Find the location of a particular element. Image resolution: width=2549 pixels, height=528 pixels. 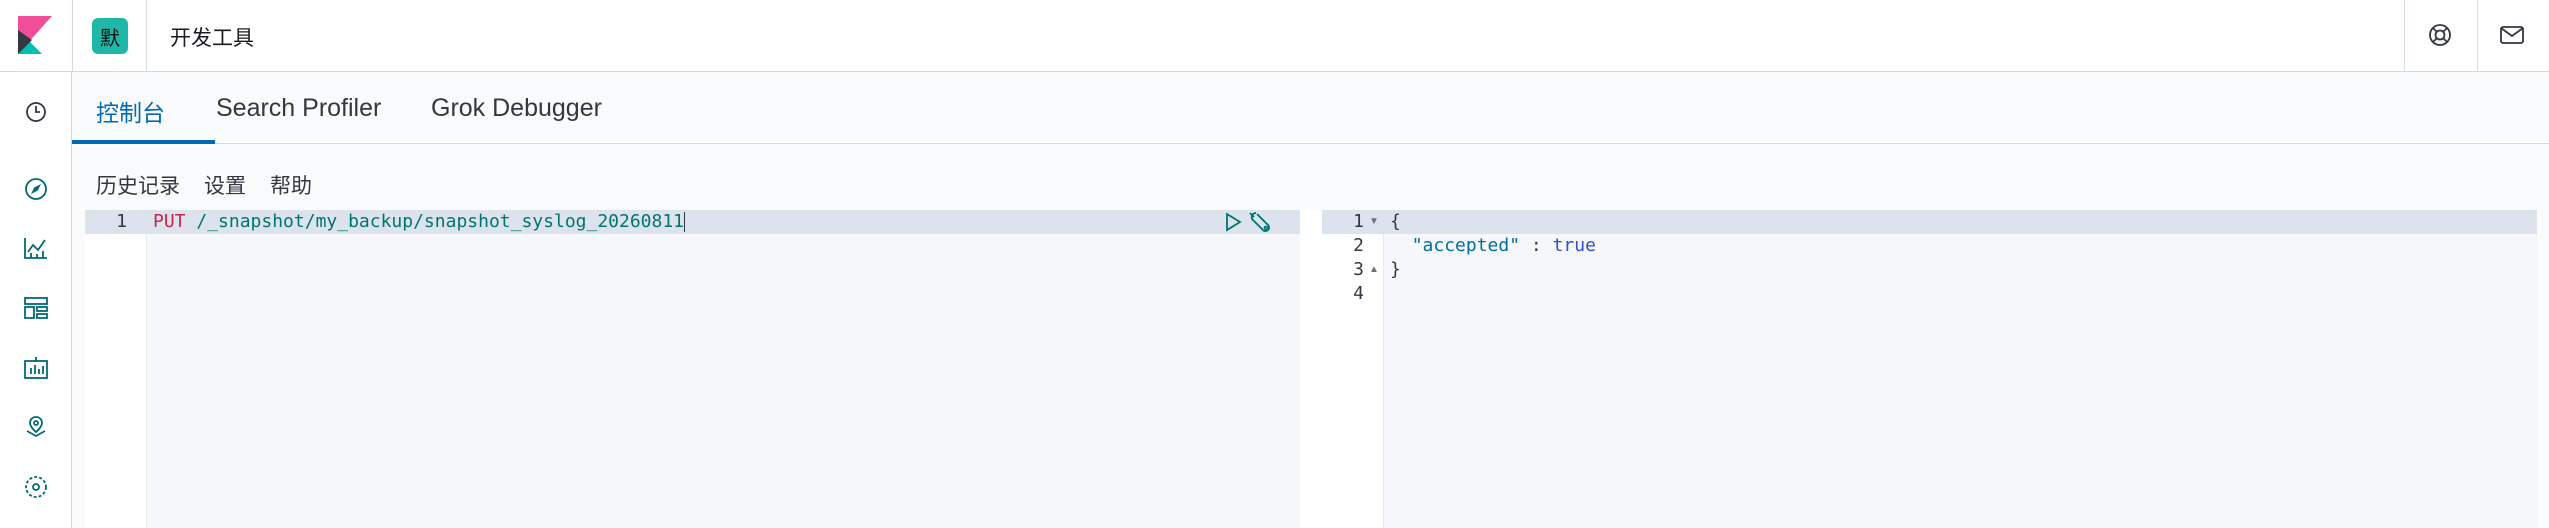

wrench-icon is located at coordinates (1261, 223).